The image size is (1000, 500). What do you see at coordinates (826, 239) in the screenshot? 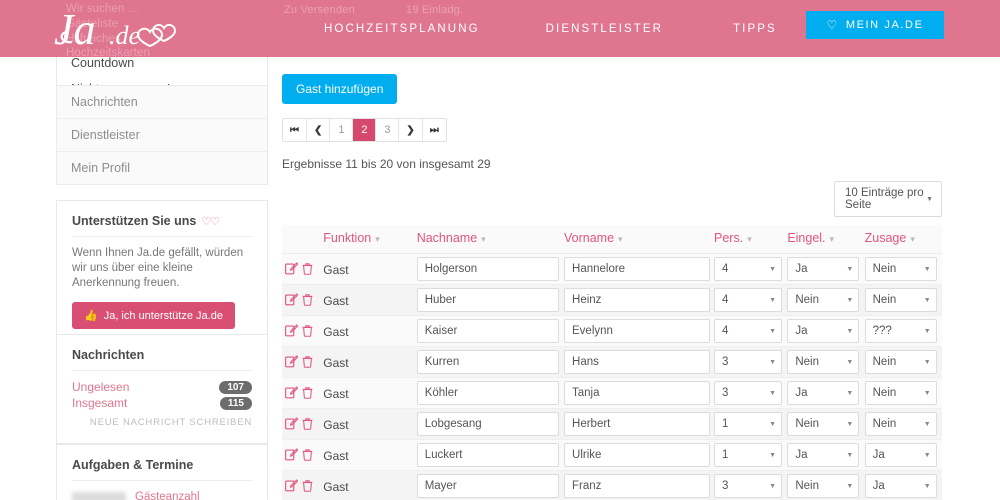
I see `column-header-eingel: Eingel. ▾` at bounding box center [826, 239].